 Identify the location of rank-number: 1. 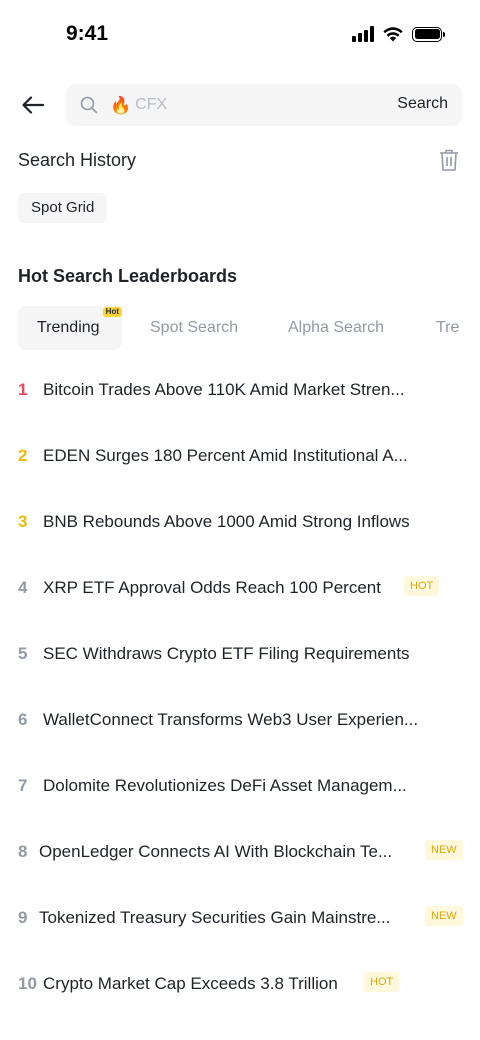
(23, 389).